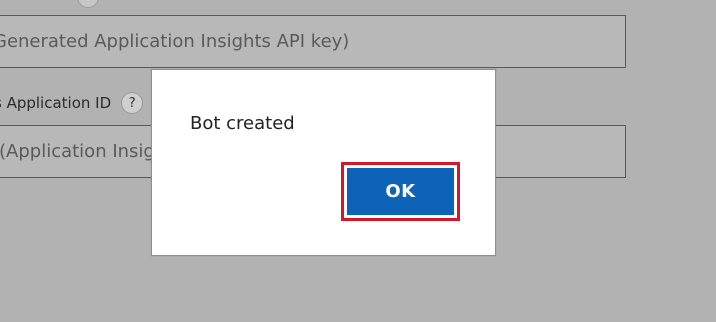  I want to click on api-key-field-placeholder: Generated Application Insights API key), so click(175, 41).